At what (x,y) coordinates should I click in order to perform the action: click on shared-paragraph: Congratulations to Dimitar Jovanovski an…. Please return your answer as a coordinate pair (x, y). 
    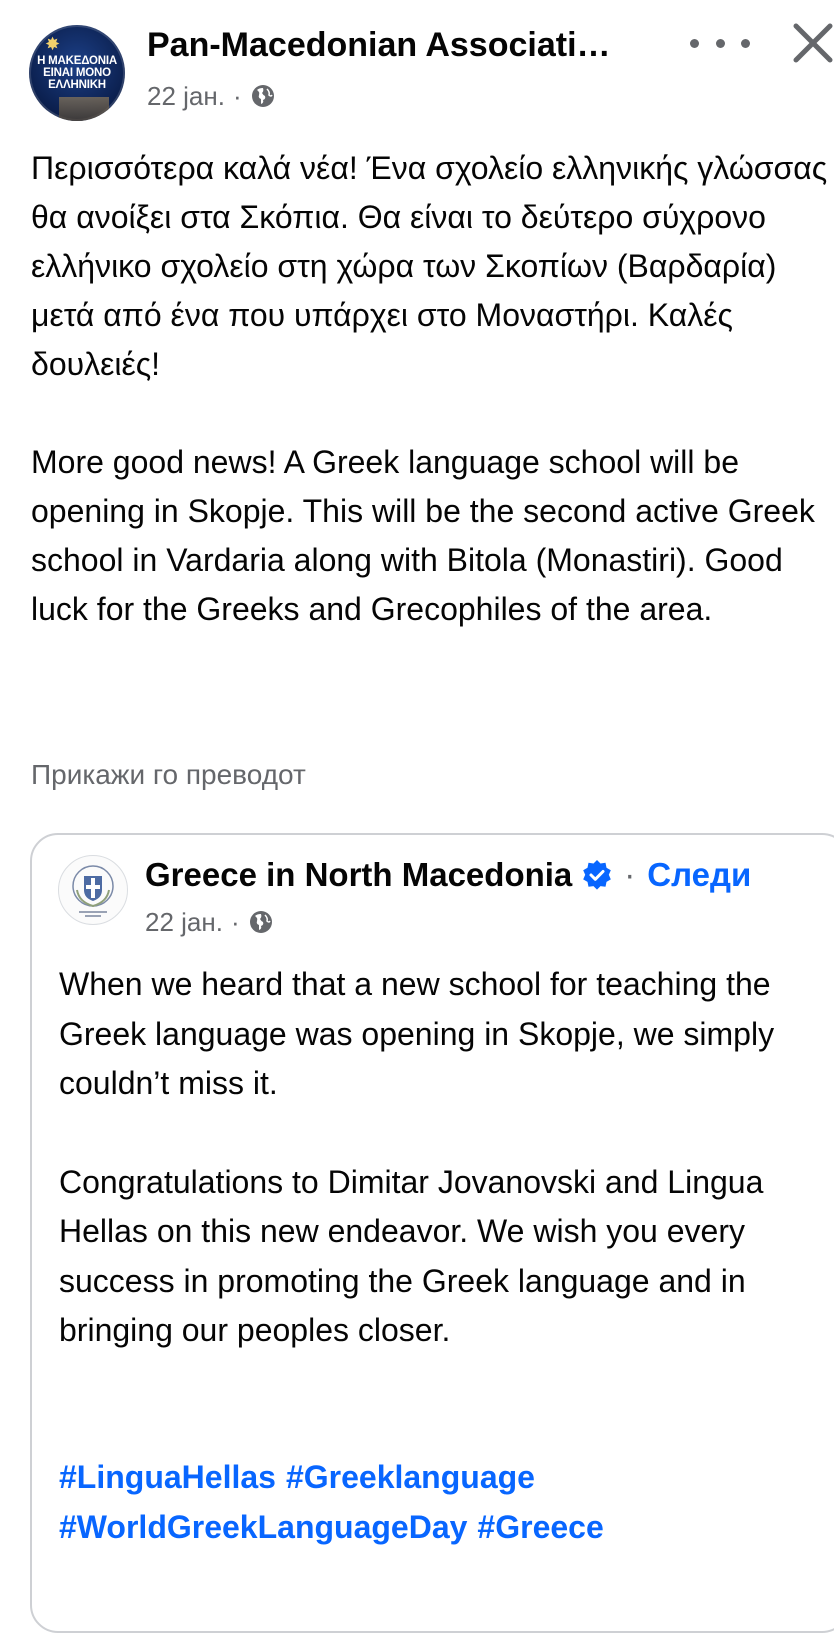
    Looking at the image, I should click on (411, 1256).